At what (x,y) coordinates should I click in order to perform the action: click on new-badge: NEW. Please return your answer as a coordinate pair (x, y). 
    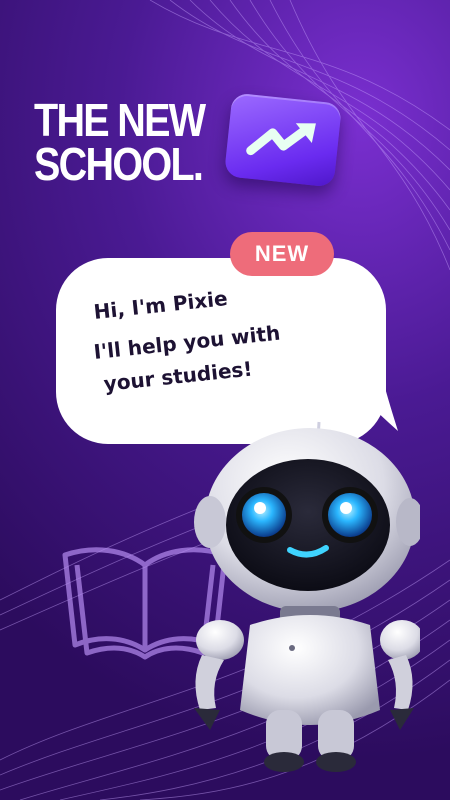
    Looking at the image, I should click on (282, 254).